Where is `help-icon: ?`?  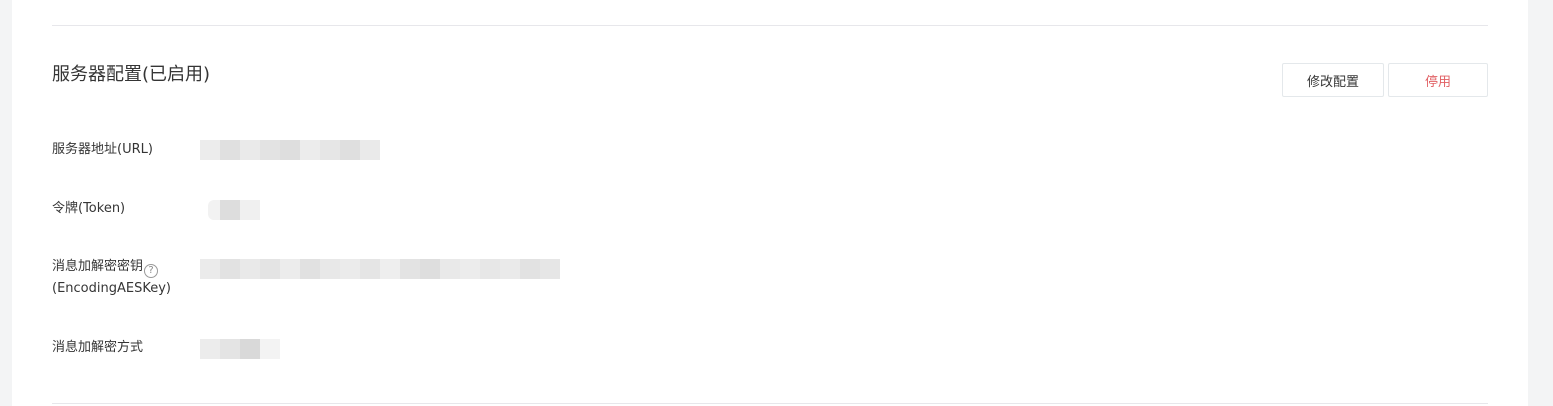
help-icon: ? is located at coordinates (151, 271).